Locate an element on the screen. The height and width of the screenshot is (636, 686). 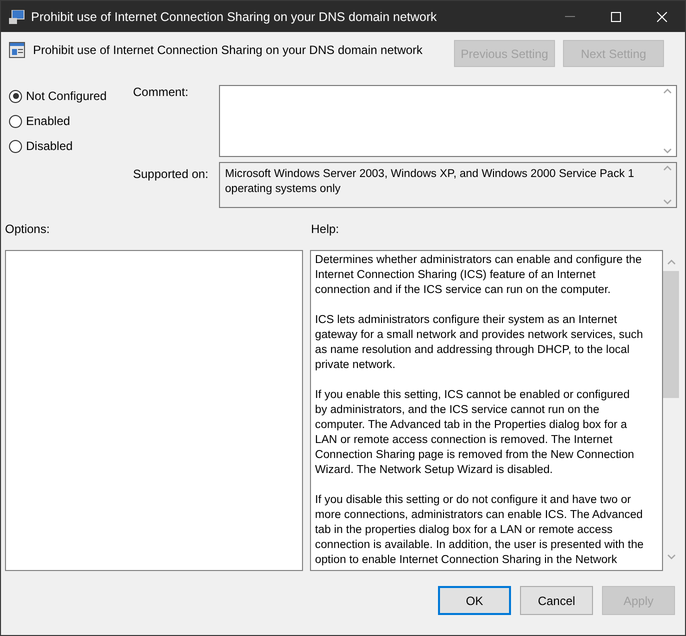
options-label: Options: is located at coordinates (28, 229).